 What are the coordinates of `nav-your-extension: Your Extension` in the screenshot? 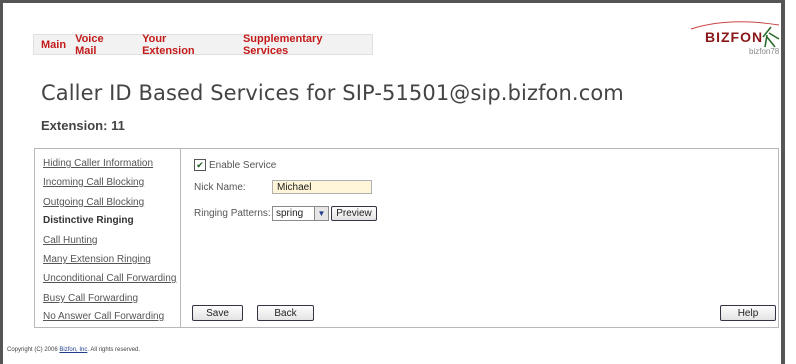 It's located at (180, 45).